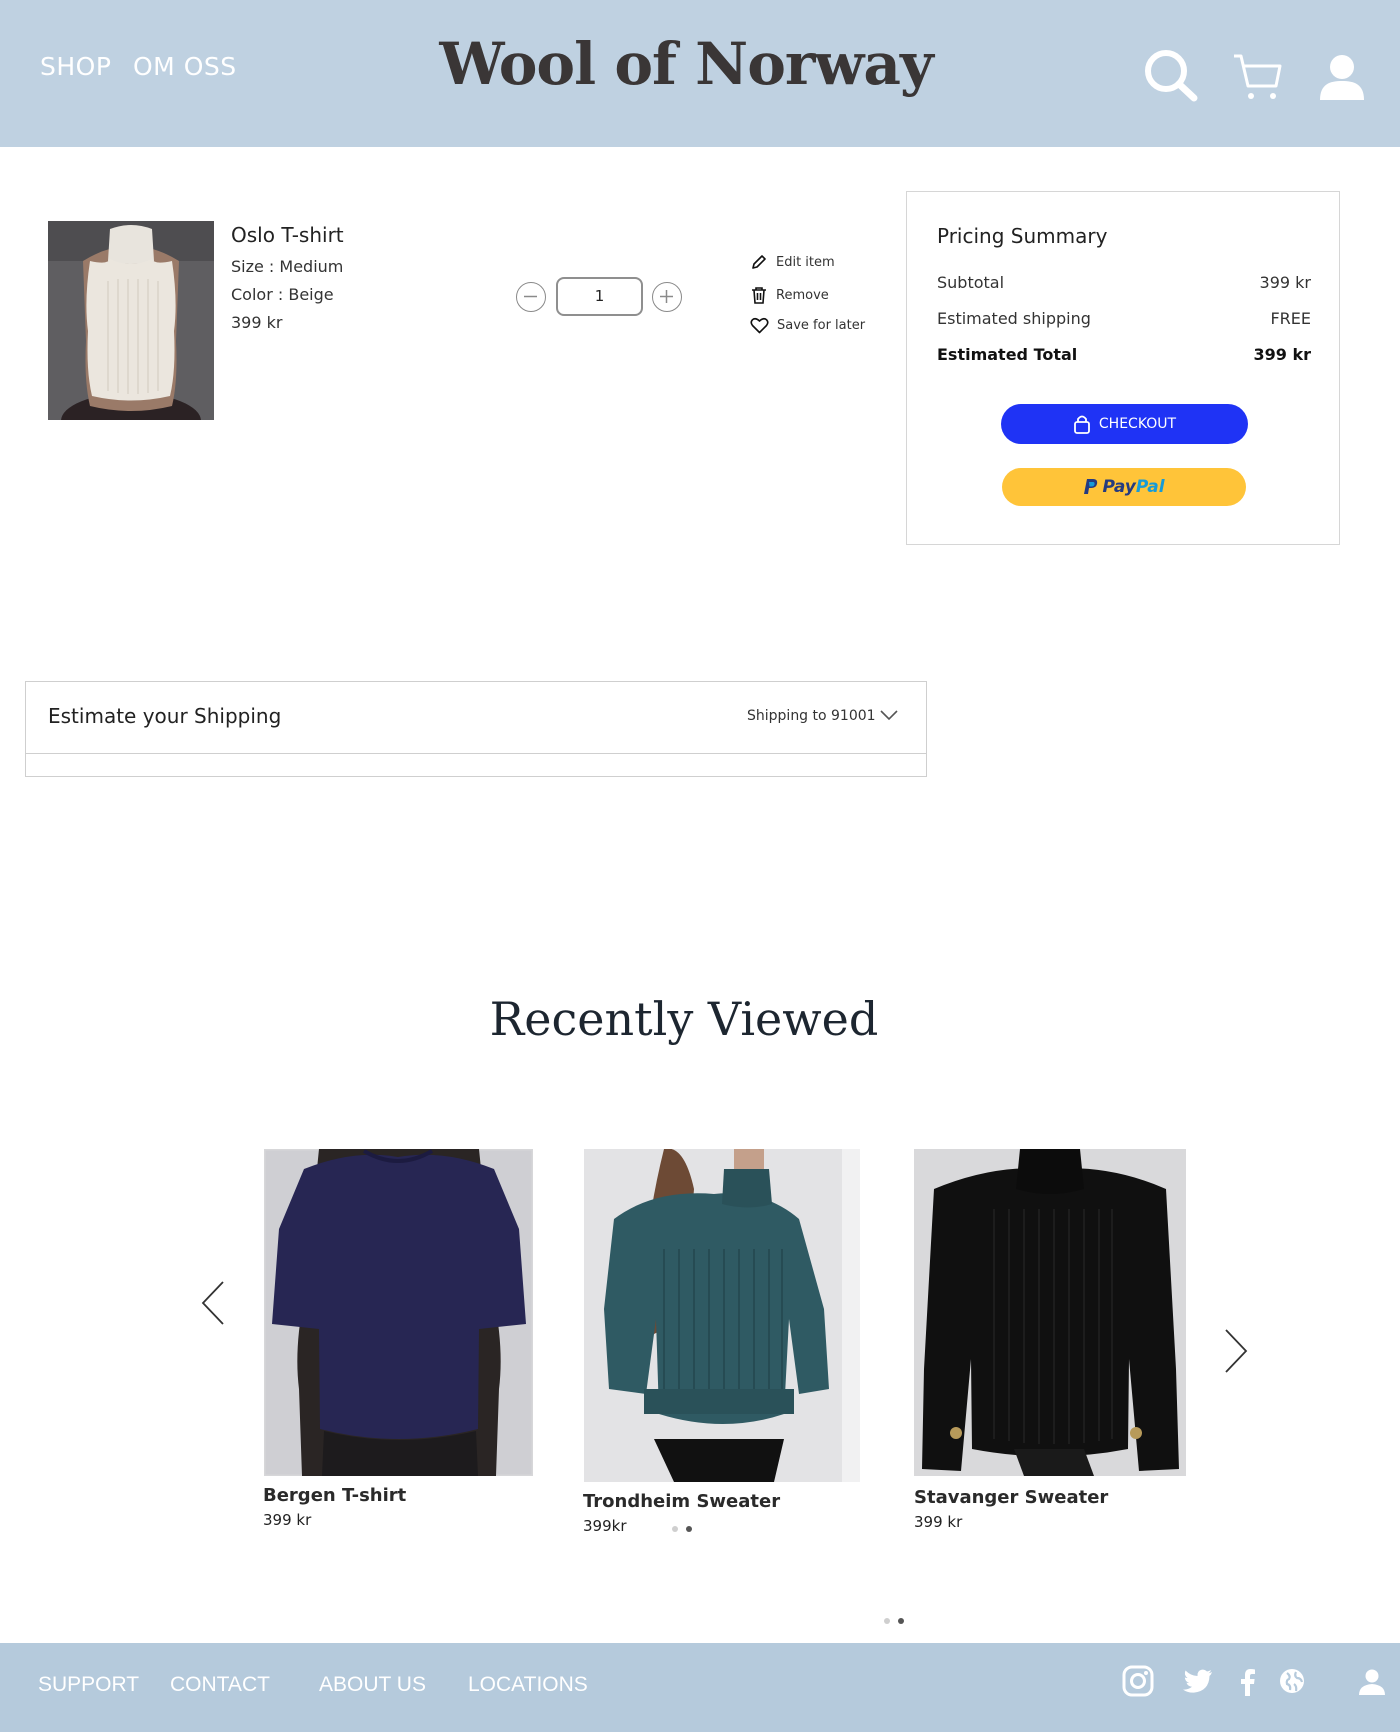  I want to click on save-for-later-label: Save for later, so click(821, 325).